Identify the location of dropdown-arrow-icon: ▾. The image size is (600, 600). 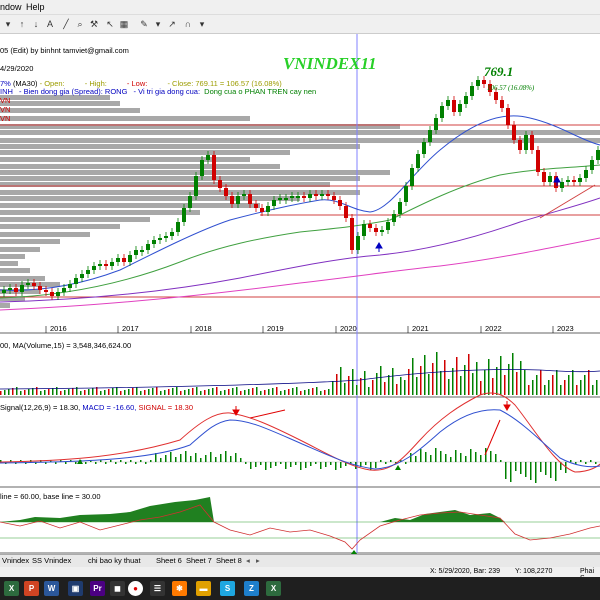
(8, 24).